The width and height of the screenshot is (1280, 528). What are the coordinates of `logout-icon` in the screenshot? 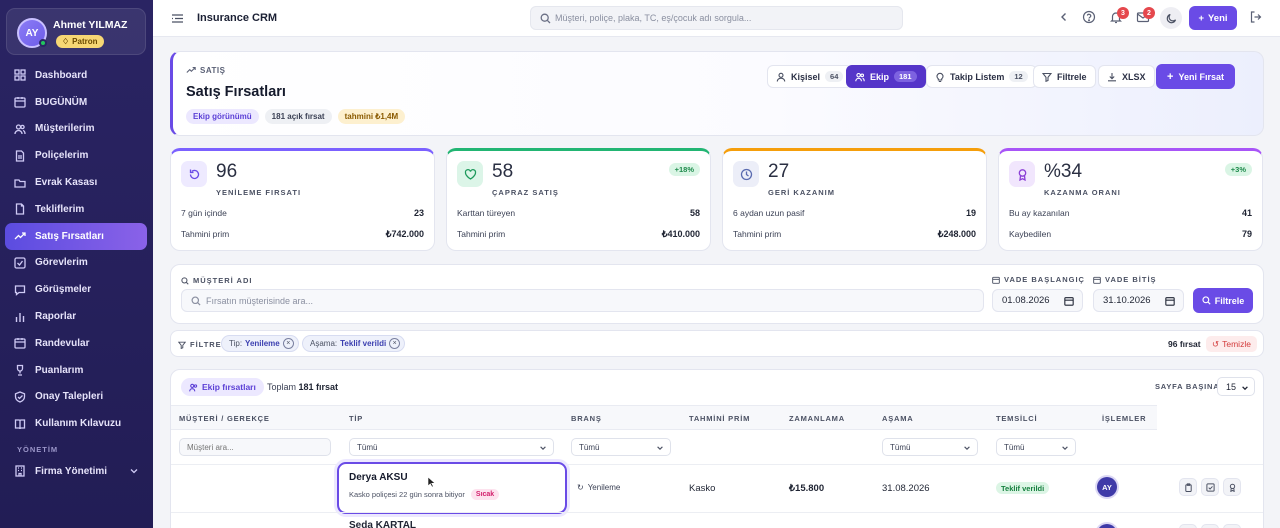 It's located at (1256, 17).